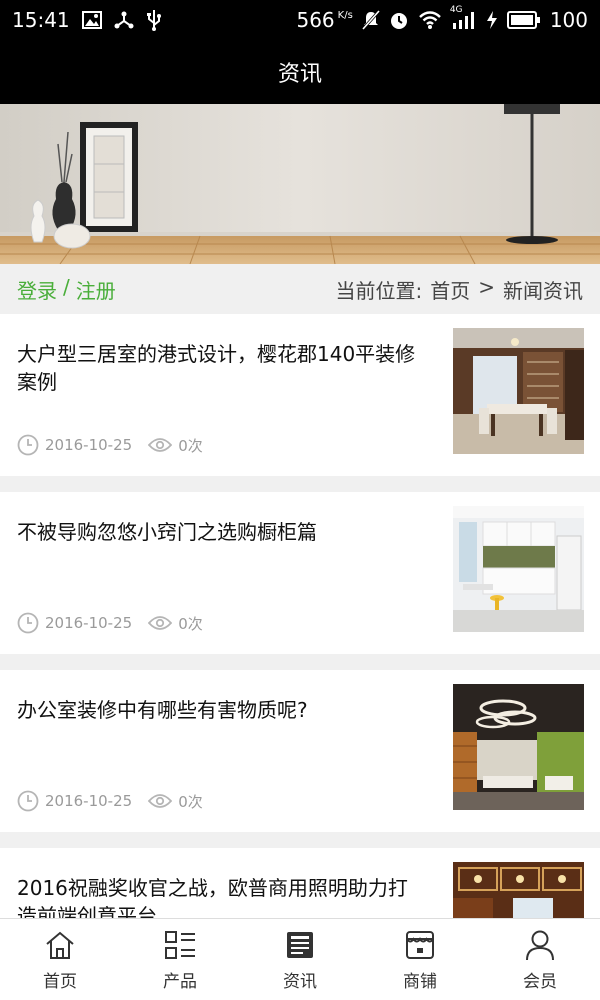  Describe the element at coordinates (450, 289) in the screenshot. I see `breadcrumb-home-link: 首页` at that location.